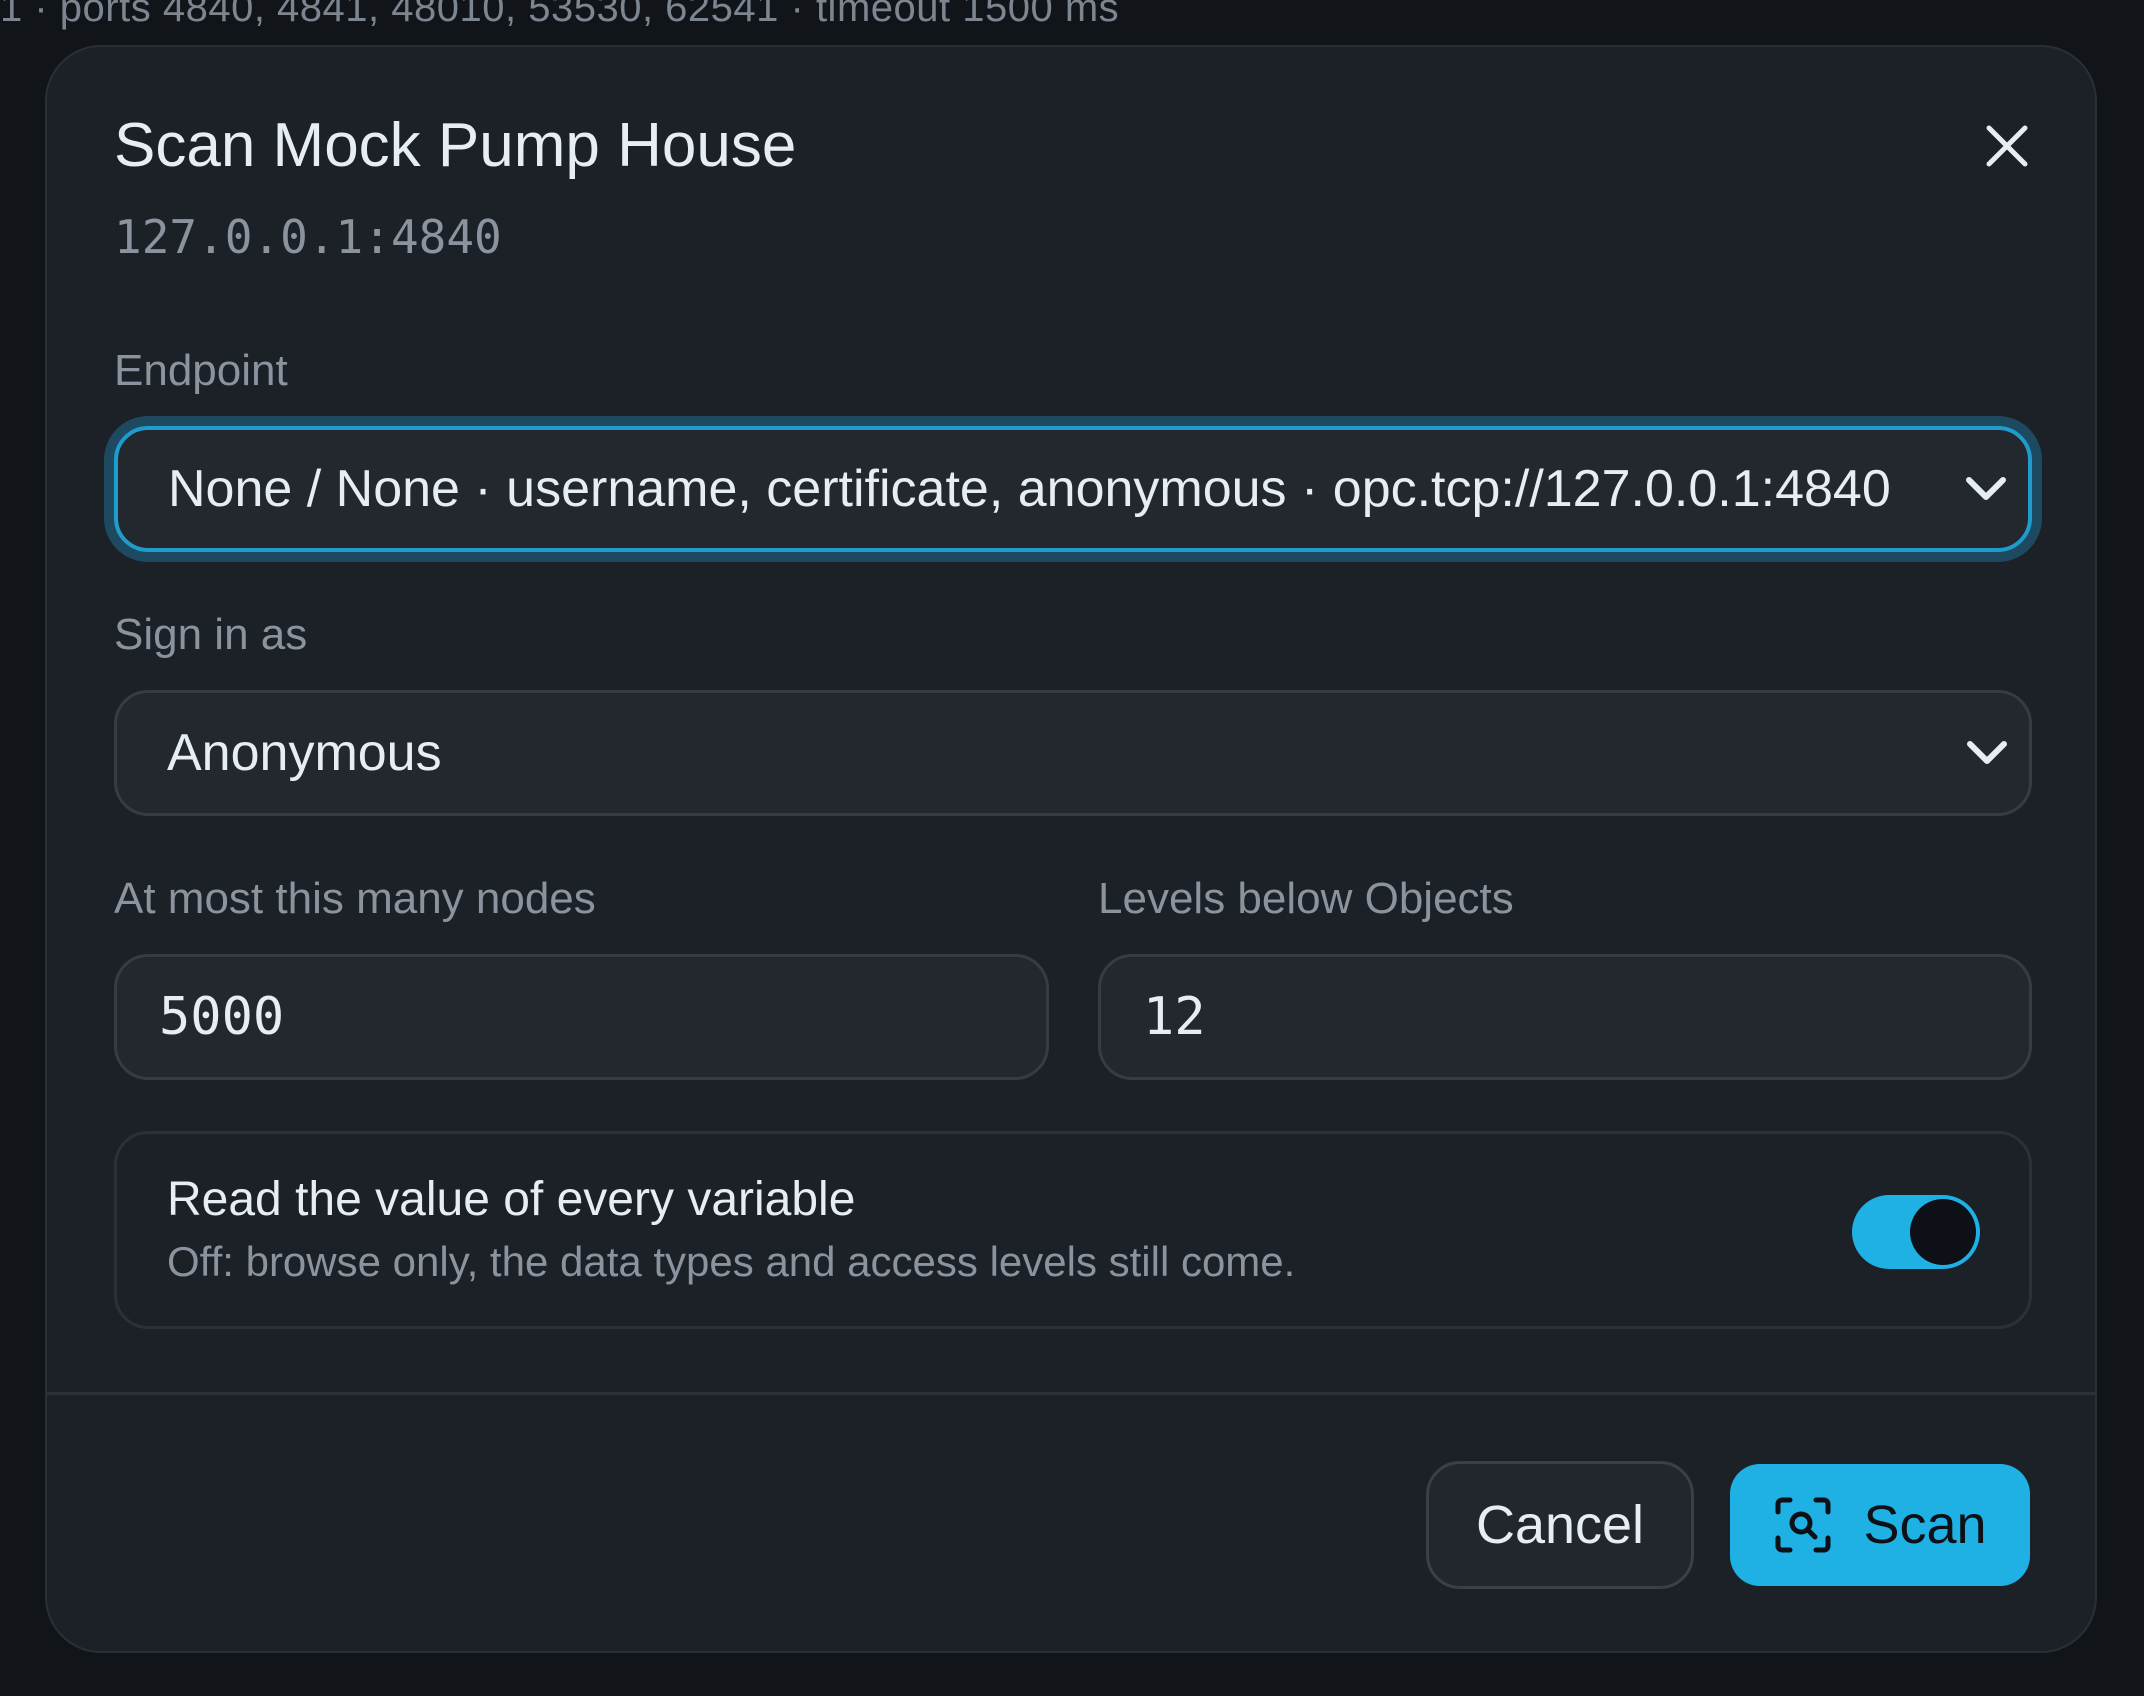  I want to click on levels-input: 12, so click(1565, 1017).